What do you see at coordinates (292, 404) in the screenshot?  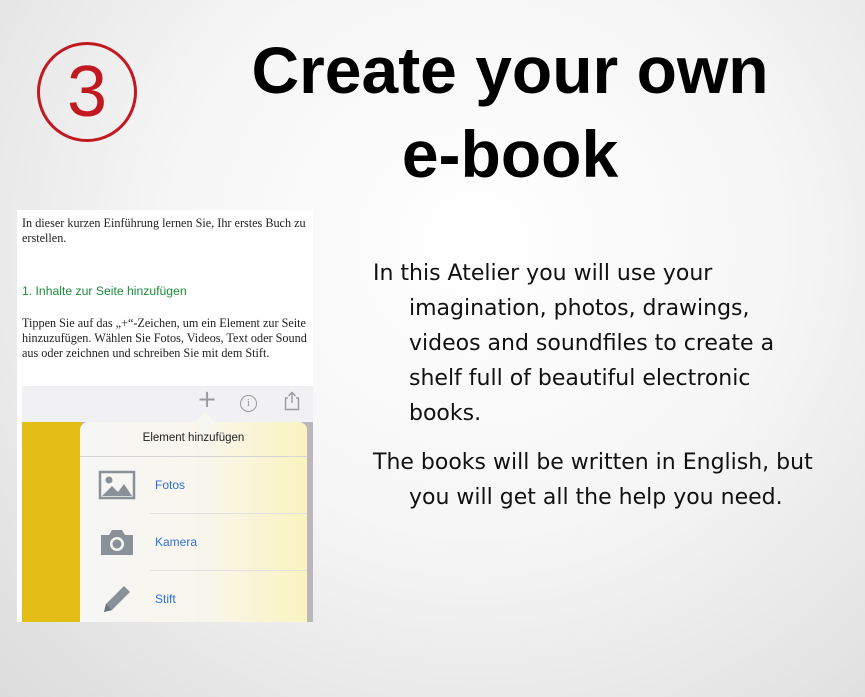 I see `share-icon` at bounding box center [292, 404].